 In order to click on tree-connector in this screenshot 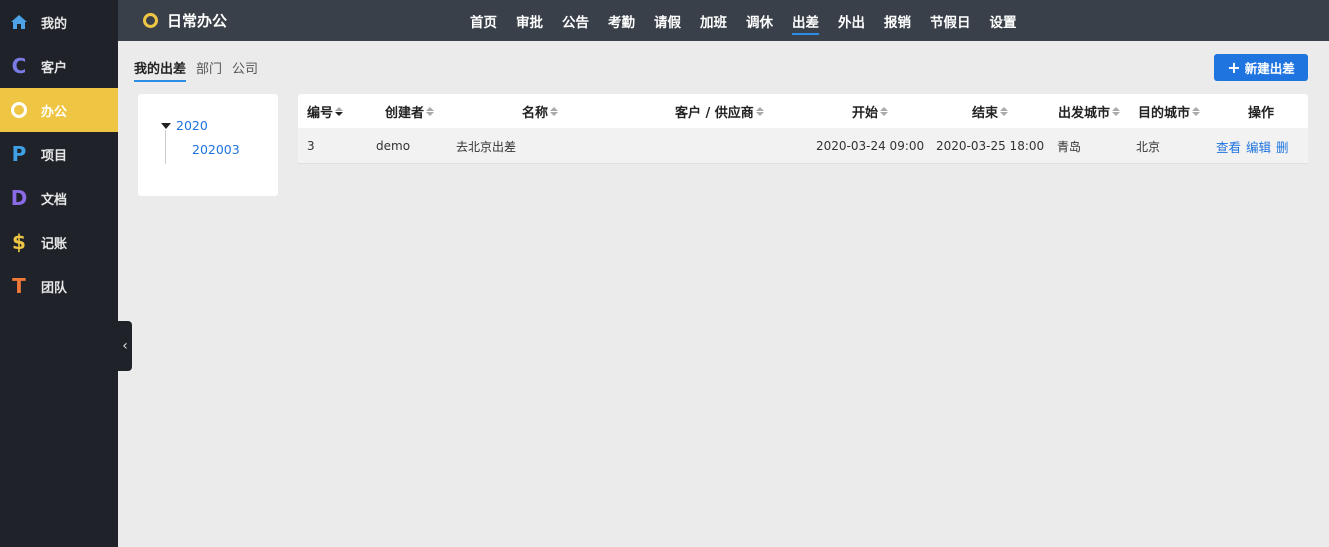, I will do `click(165, 147)`.